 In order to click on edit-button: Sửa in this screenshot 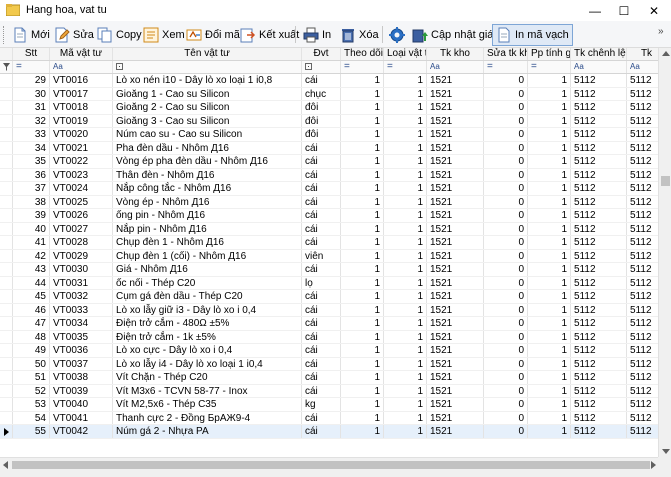, I will do `click(74, 35)`.